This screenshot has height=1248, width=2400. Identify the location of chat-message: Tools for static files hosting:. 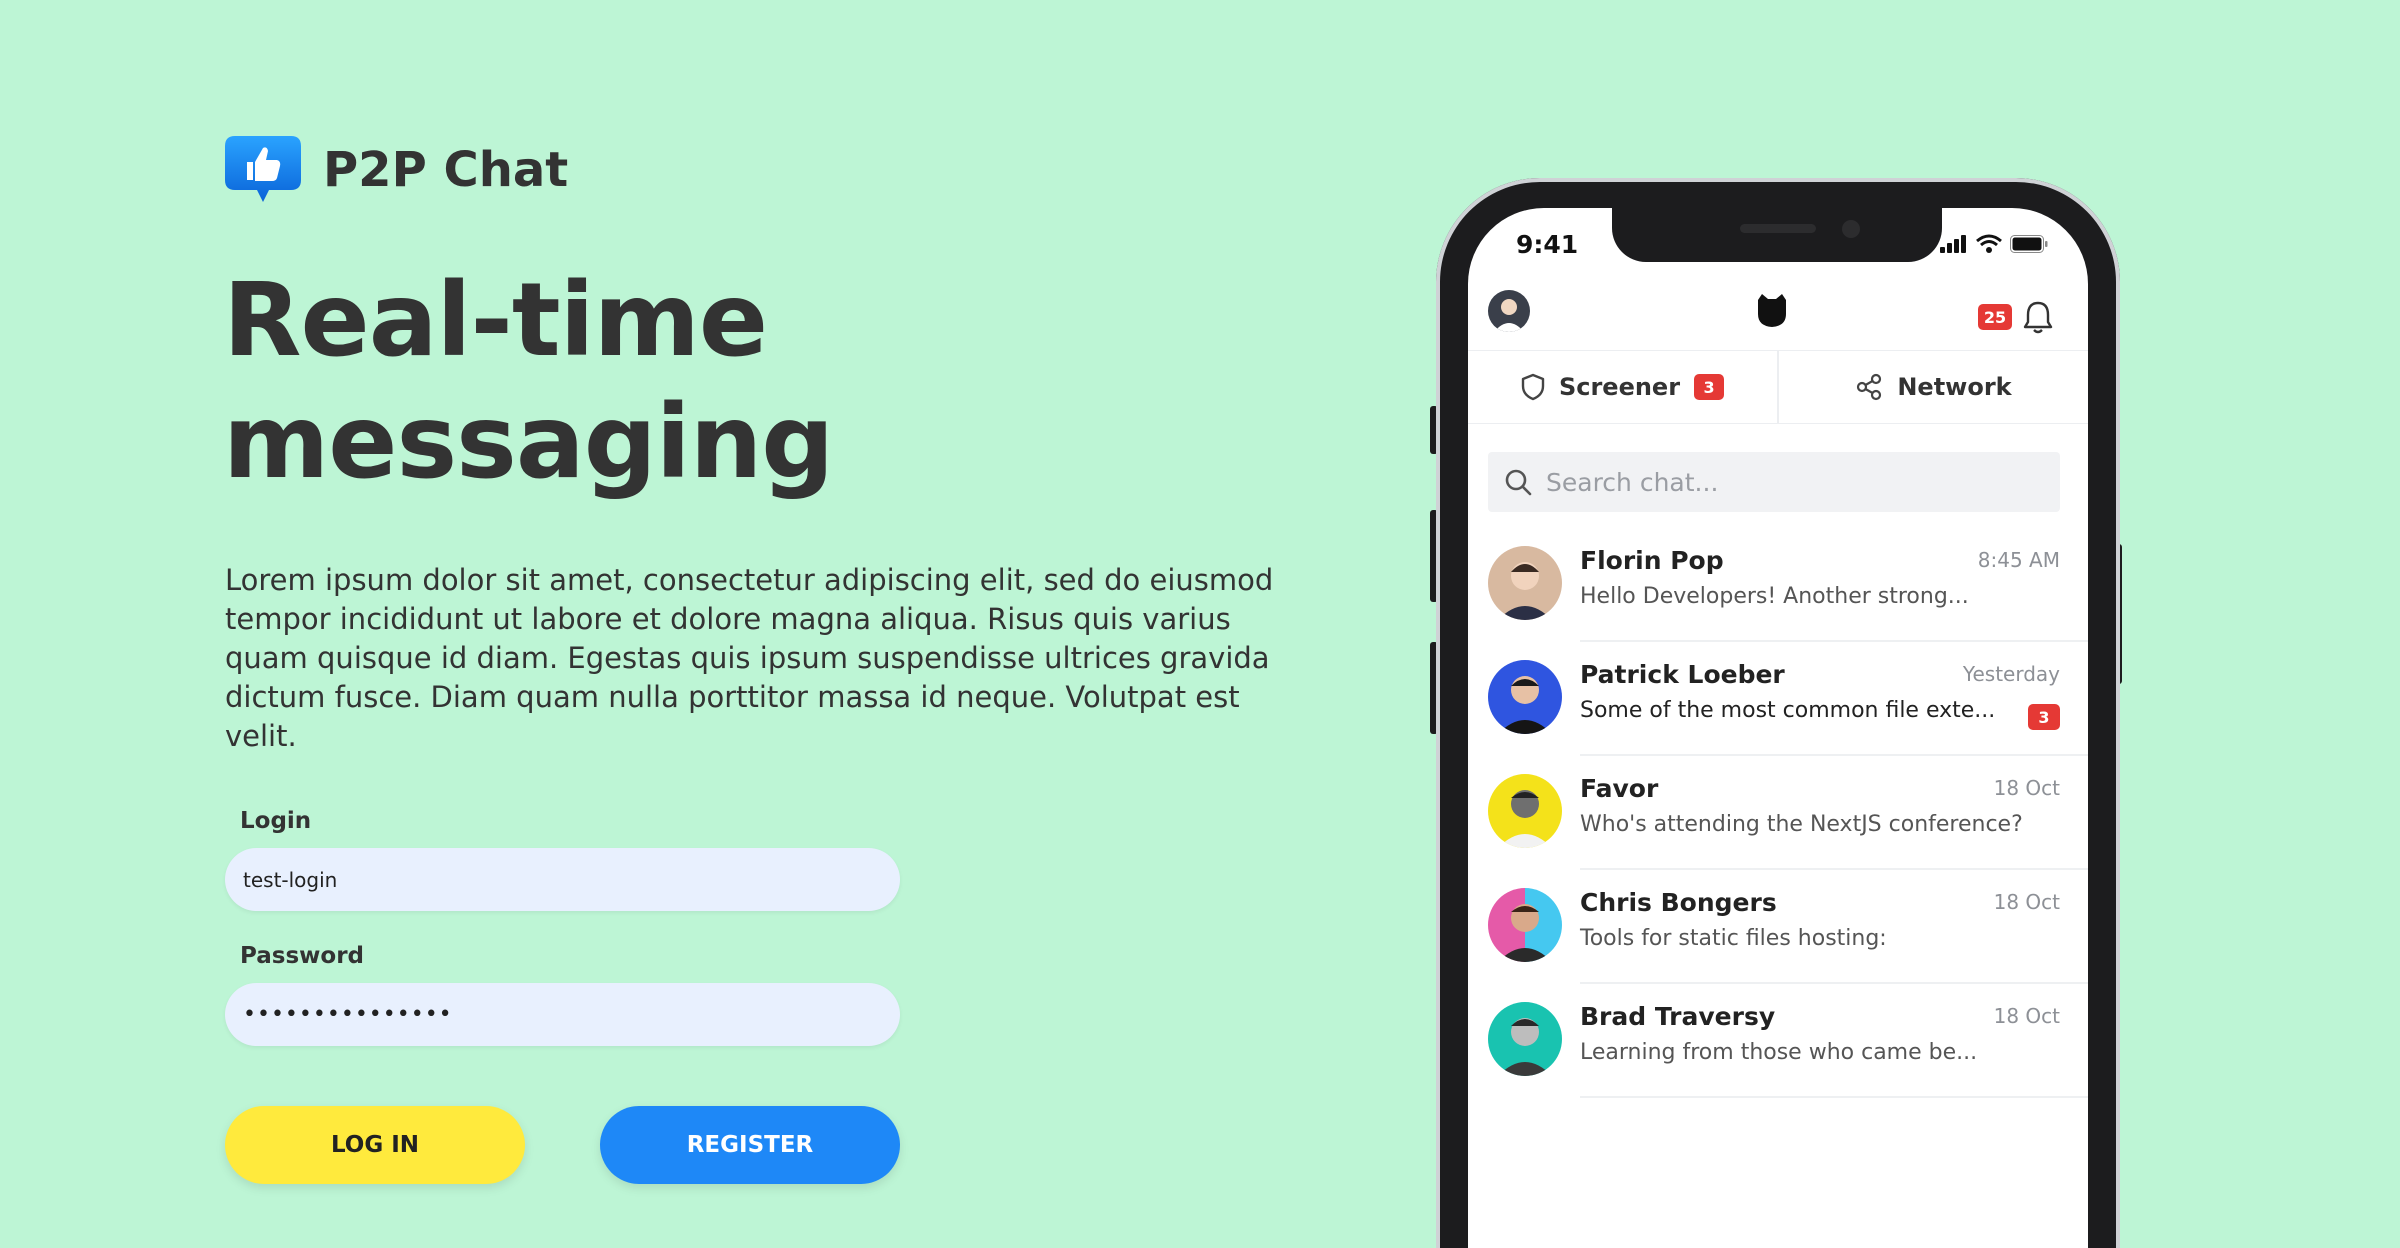
(1733, 938).